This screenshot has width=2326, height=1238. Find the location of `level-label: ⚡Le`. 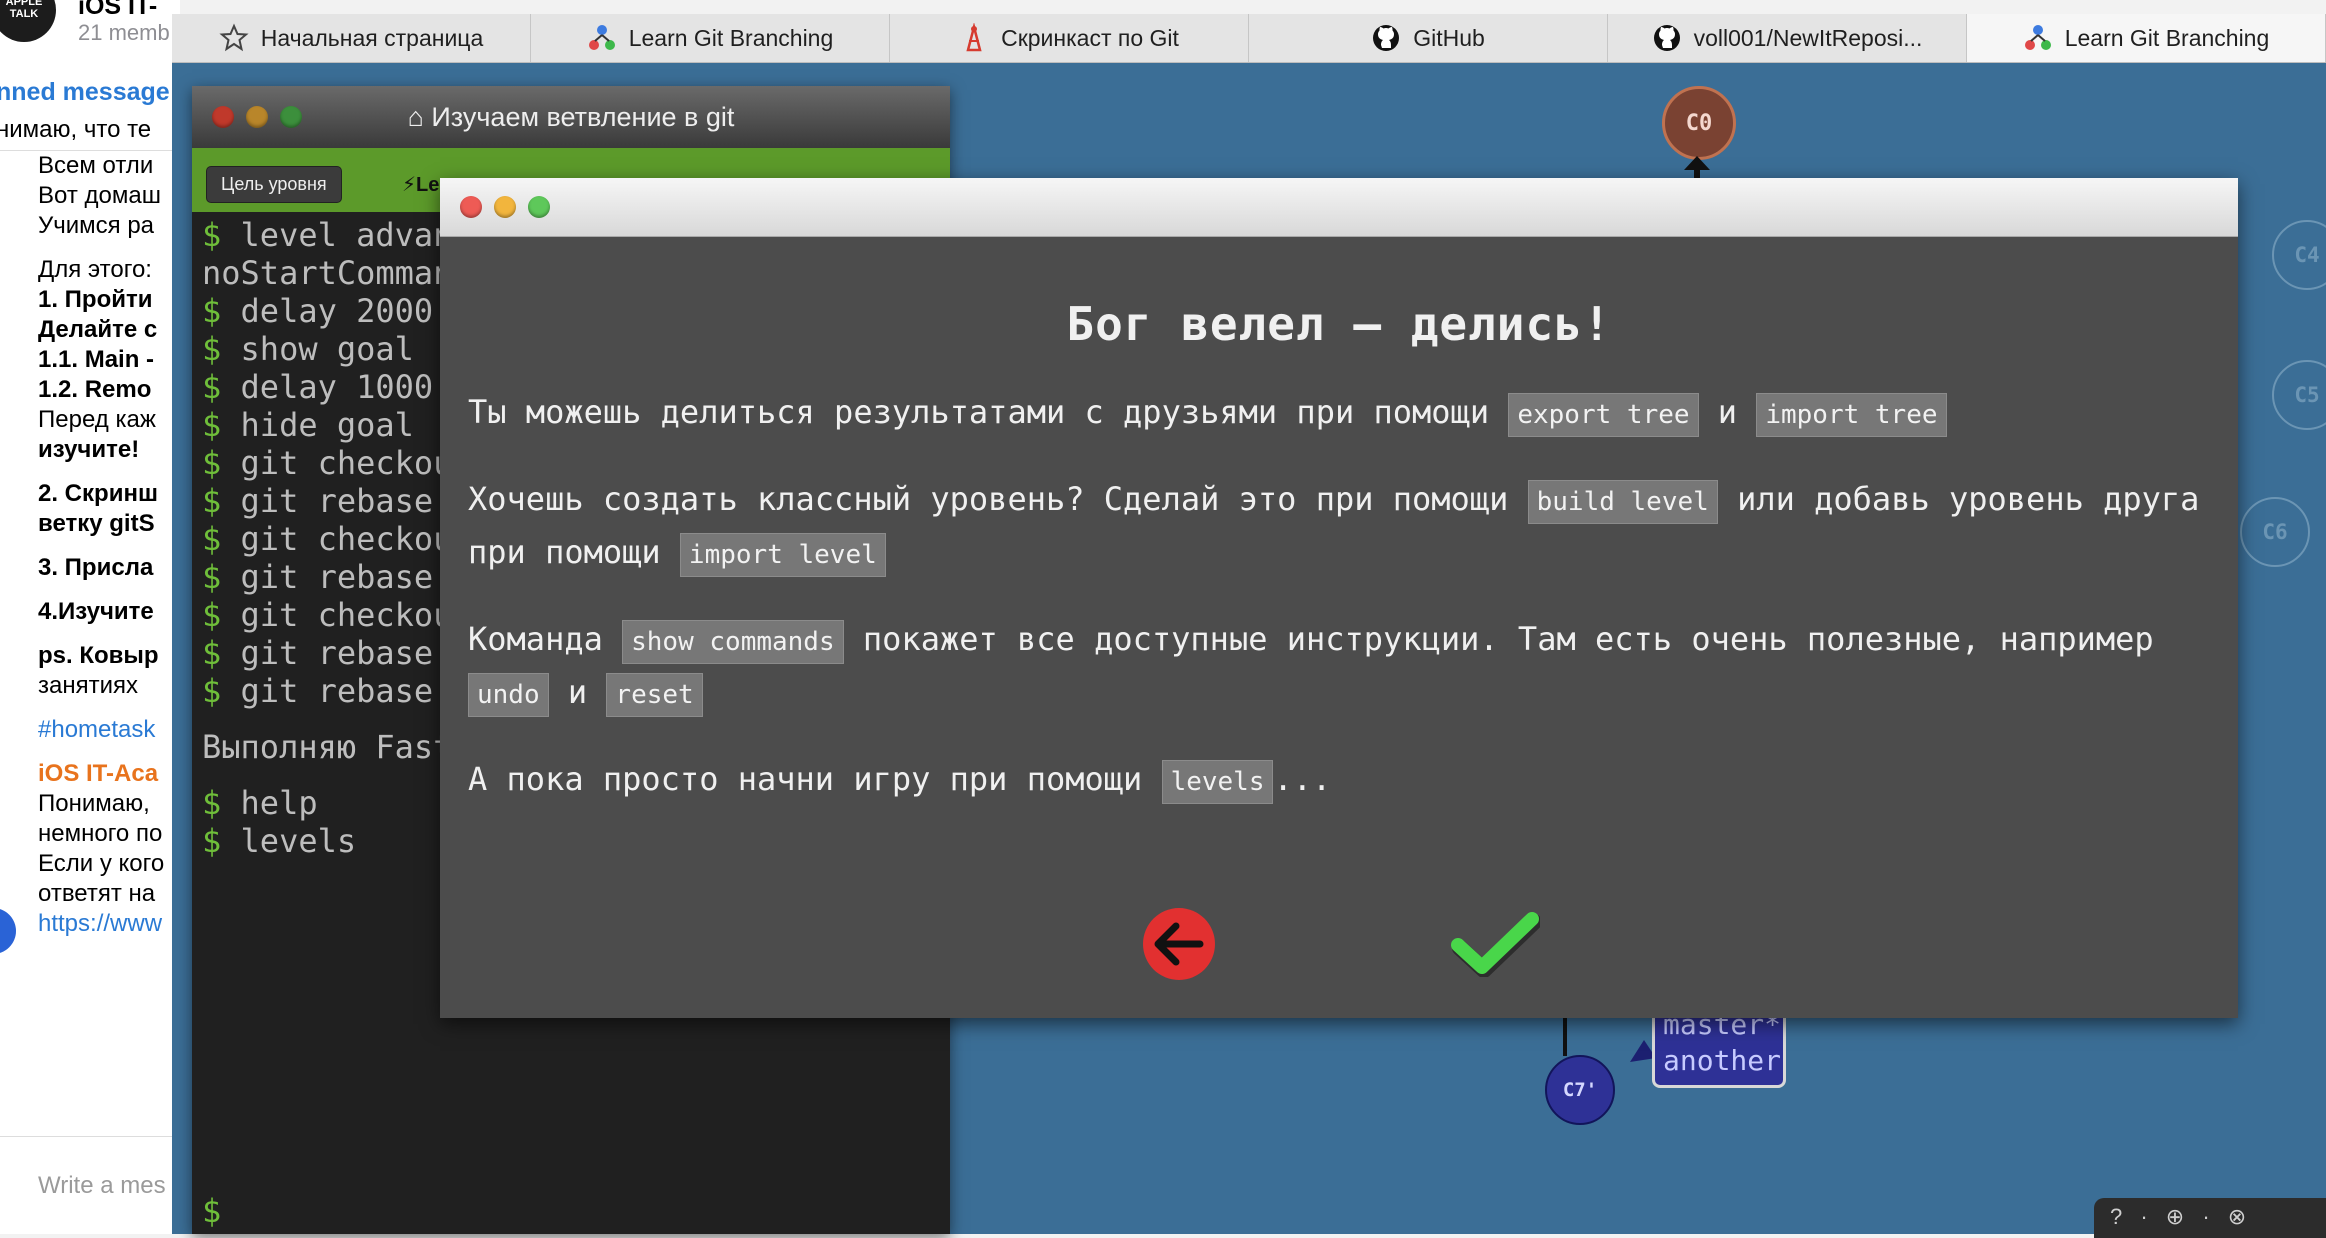

level-label: ⚡Le is located at coordinates (420, 184).